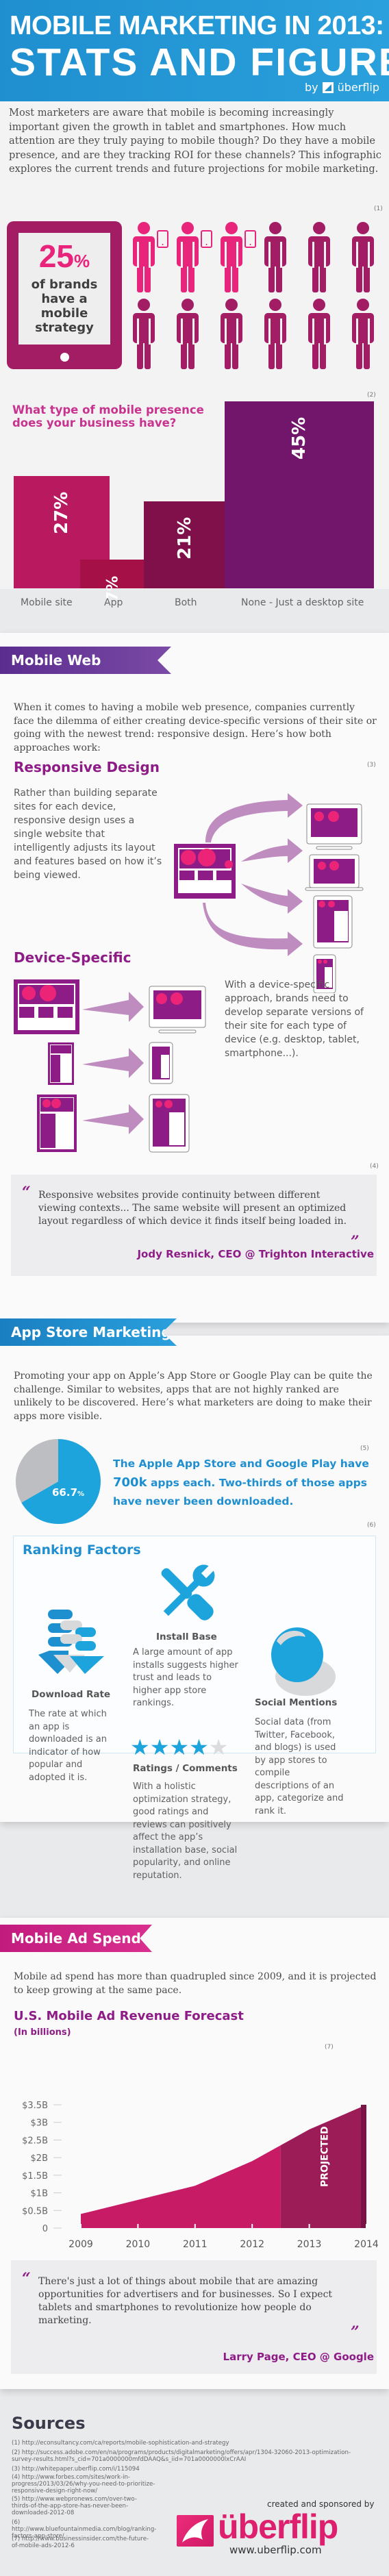 The height and width of the screenshot is (2576, 389). I want to click on y-tick-label: $2B, so click(40, 2158).